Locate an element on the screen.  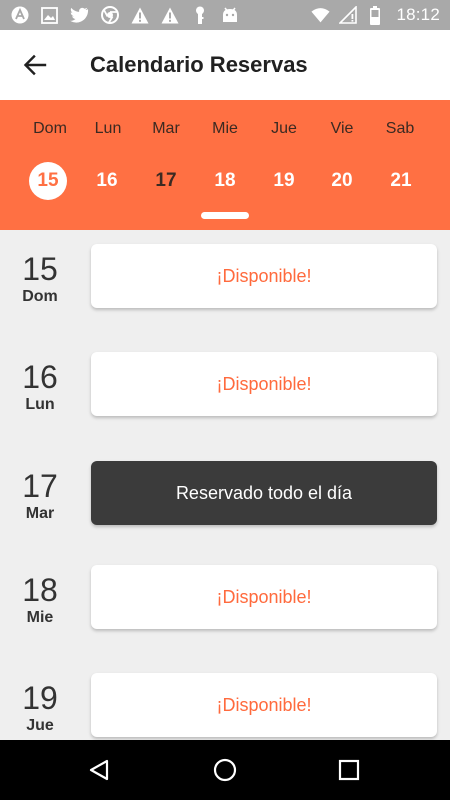
date-column: 15 Dom is located at coordinates (40, 279).